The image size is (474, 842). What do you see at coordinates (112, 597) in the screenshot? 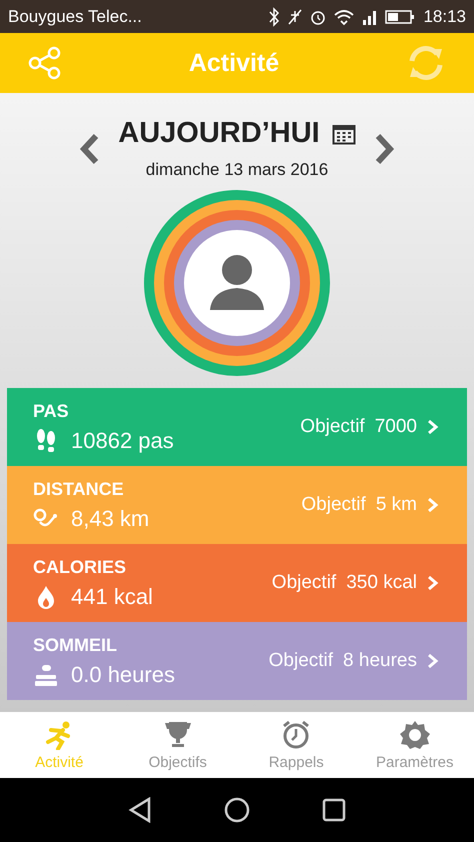
I see `metric-value: 441 kcal` at bounding box center [112, 597].